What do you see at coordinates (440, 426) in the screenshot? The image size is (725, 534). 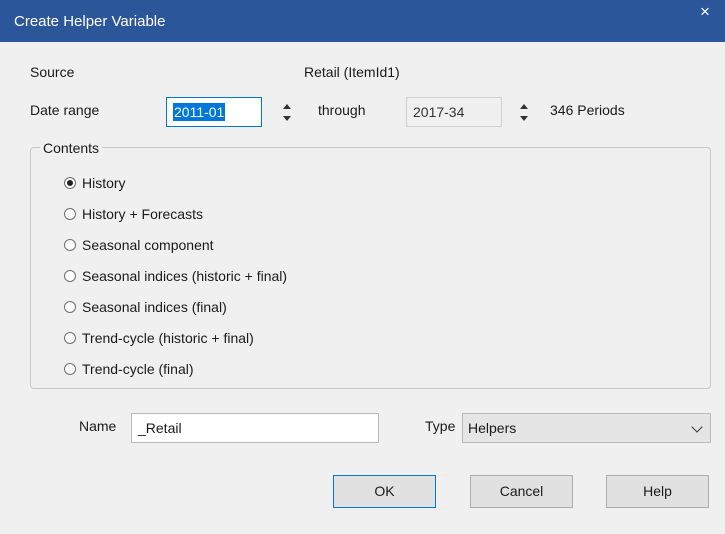 I see `type-label: Type` at bounding box center [440, 426].